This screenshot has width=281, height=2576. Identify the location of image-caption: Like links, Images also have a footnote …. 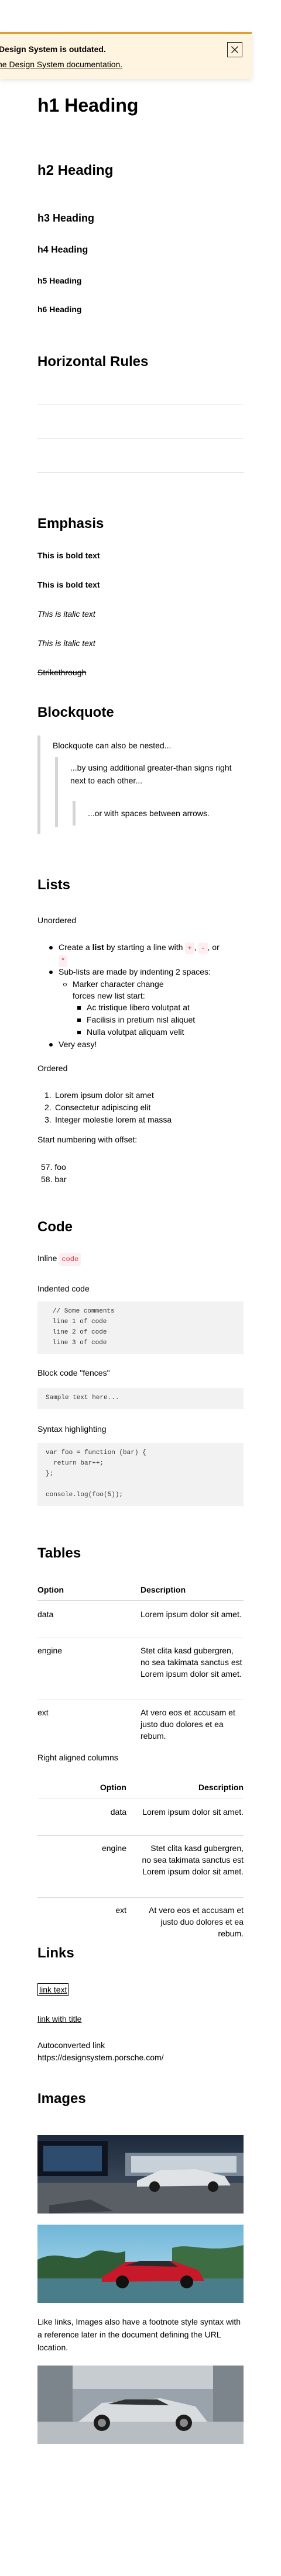
(139, 2334).